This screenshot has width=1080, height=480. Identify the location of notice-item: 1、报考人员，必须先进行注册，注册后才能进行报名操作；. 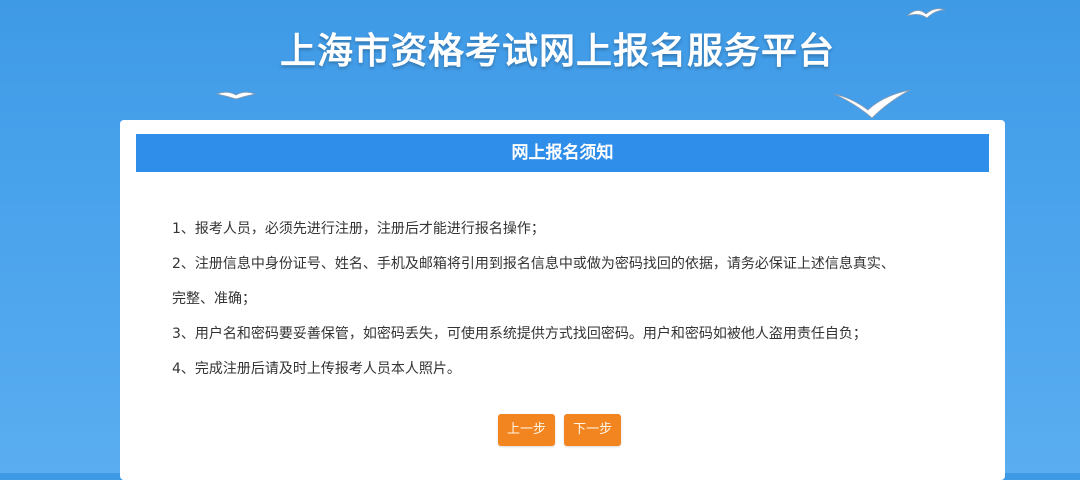
(358, 229).